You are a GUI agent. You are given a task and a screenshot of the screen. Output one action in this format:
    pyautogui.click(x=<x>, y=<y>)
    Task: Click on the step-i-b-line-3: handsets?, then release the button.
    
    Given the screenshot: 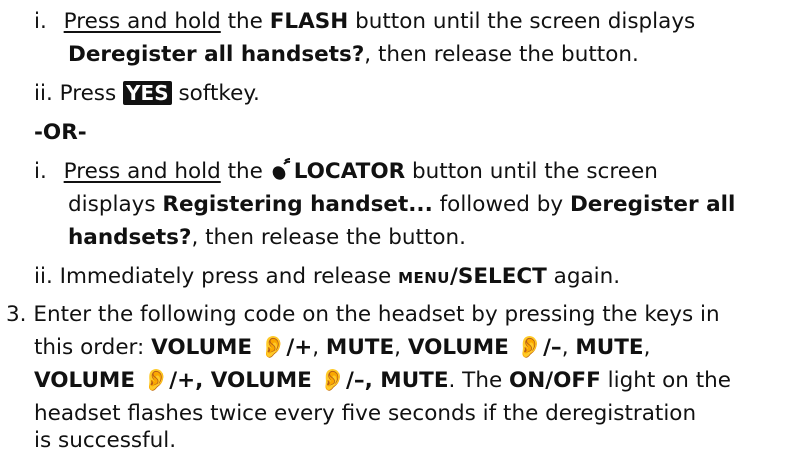 What is the action you would take?
    pyautogui.click(x=267, y=237)
    